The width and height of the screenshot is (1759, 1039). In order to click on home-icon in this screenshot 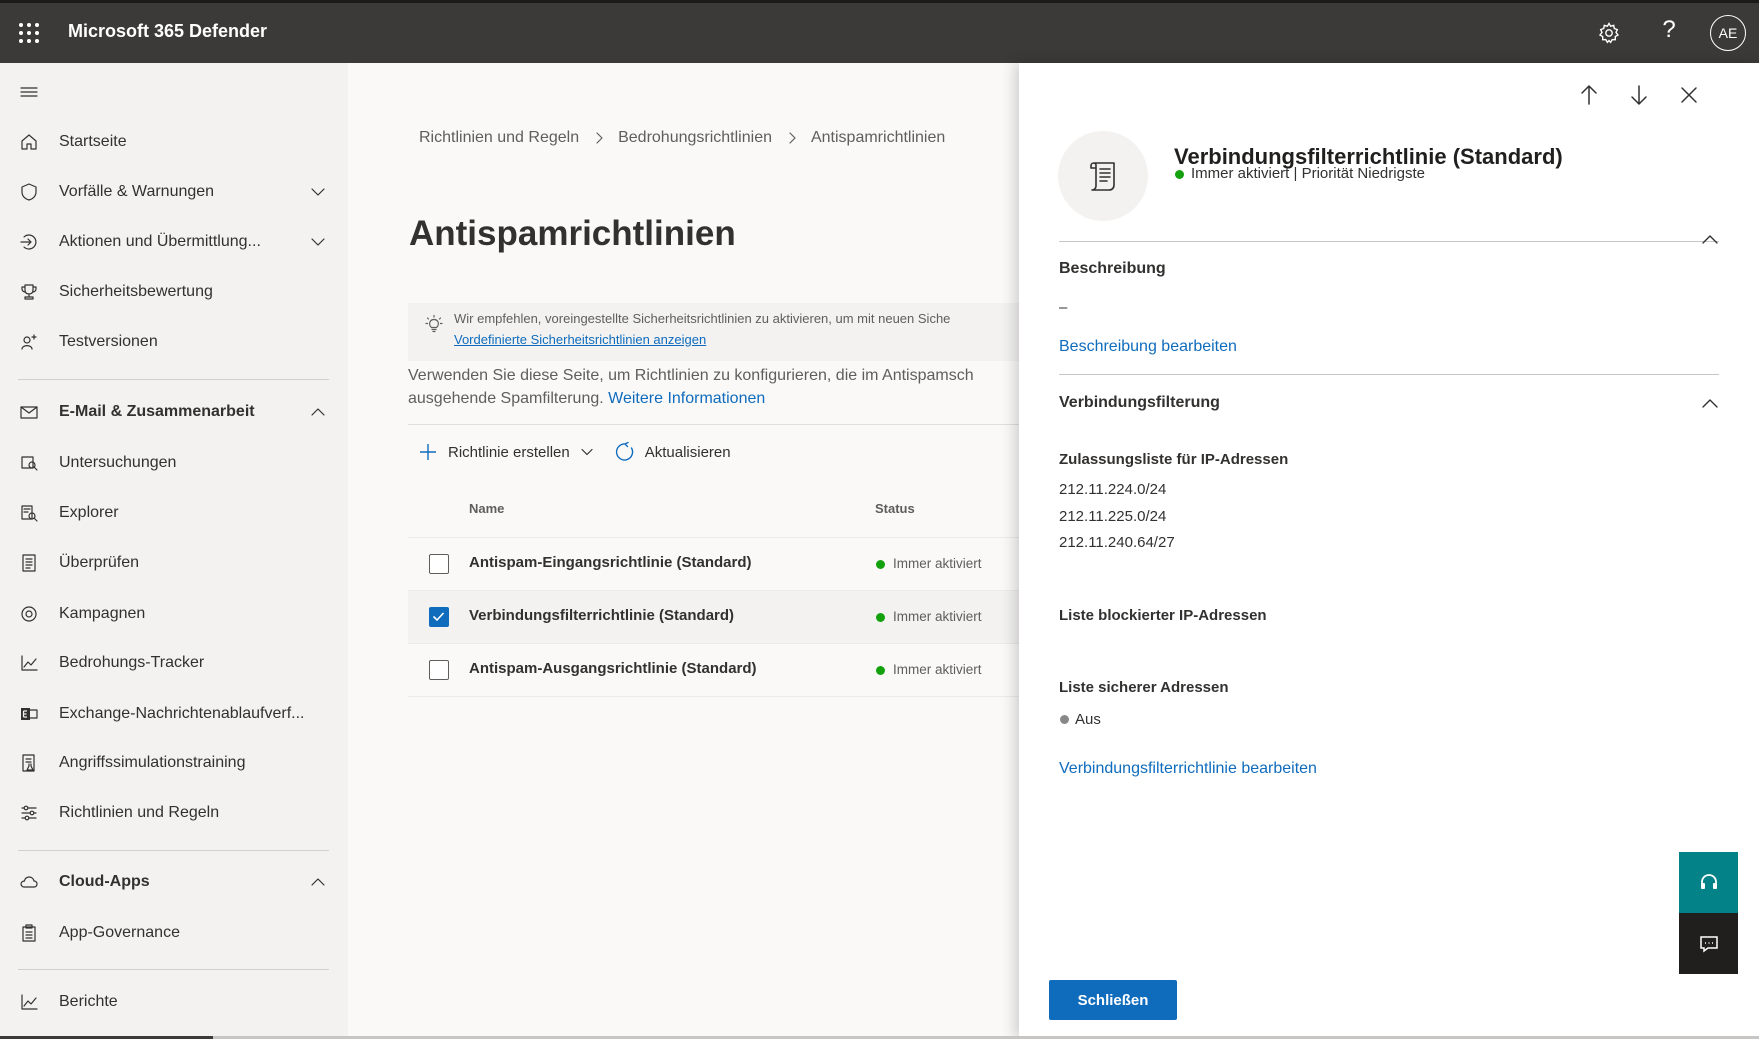, I will do `click(29, 142)`.